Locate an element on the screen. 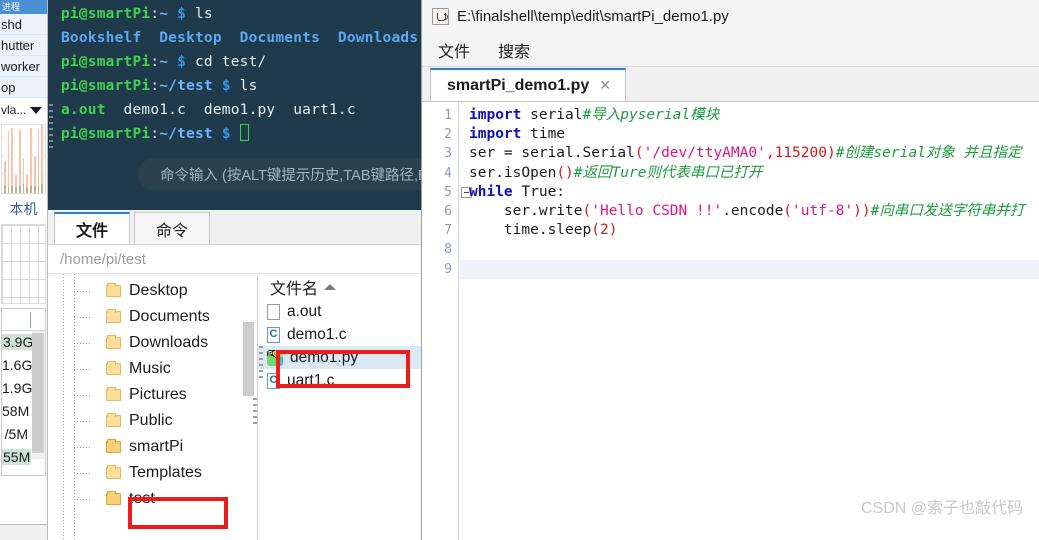 This screenshot has height=540, width=1039. process-row: op is located at coordinates (23, 87).